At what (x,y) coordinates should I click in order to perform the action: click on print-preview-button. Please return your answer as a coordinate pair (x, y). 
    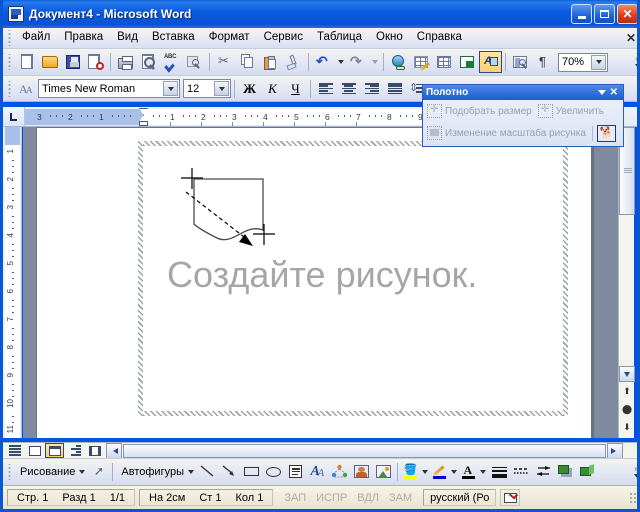
    Looking at the image, I should click on (148, 62).